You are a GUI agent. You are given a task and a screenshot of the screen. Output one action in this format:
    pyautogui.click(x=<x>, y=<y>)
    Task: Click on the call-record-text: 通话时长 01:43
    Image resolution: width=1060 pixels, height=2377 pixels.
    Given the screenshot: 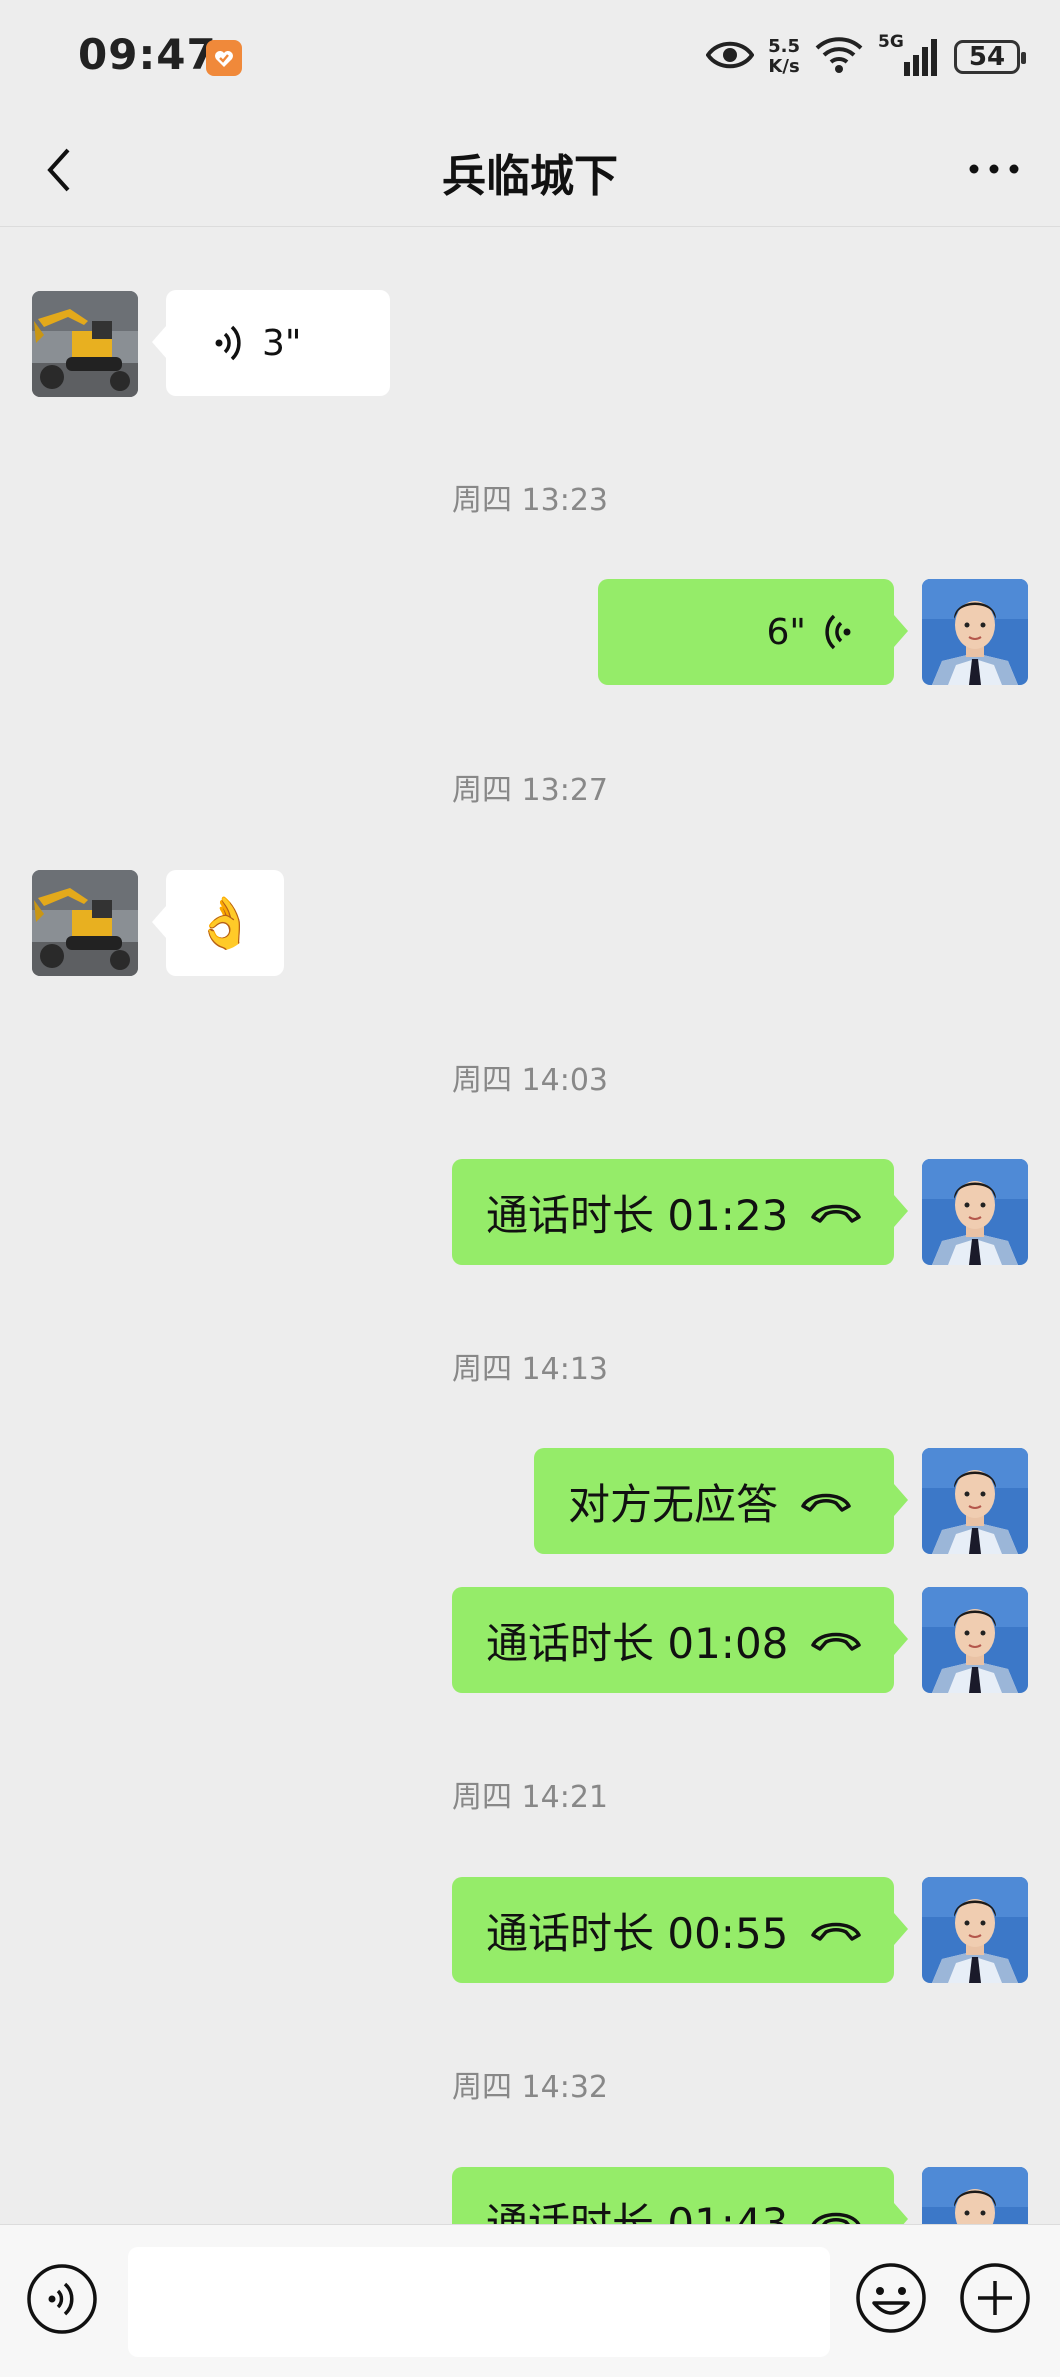 What is the action you would take?
    pyautogui.click(x=637, y=2211)
    